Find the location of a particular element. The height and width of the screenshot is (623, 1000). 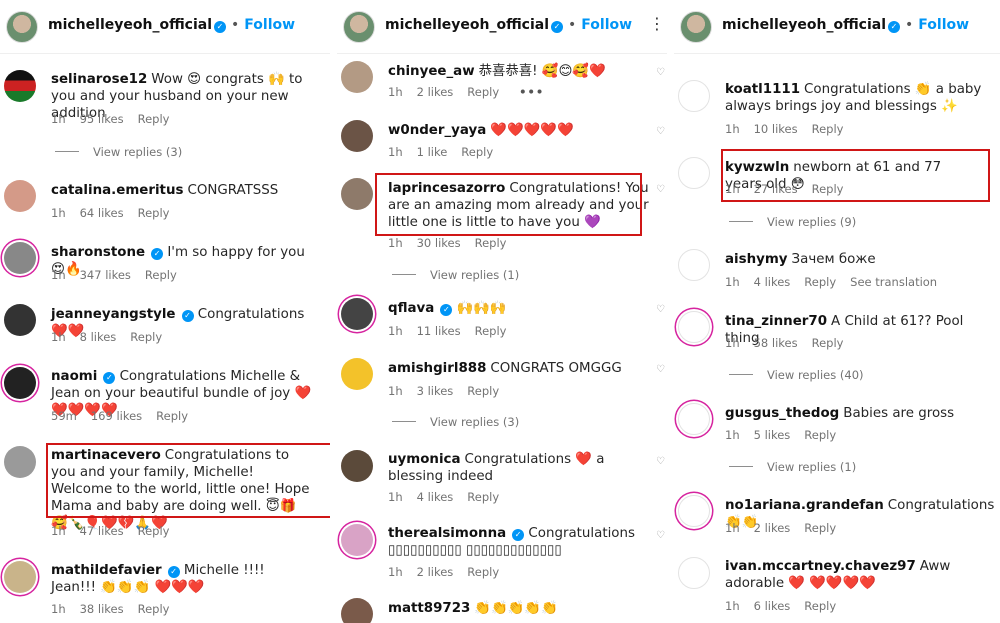

comment-username: koatl1111 is located at coordinates (762, 89).